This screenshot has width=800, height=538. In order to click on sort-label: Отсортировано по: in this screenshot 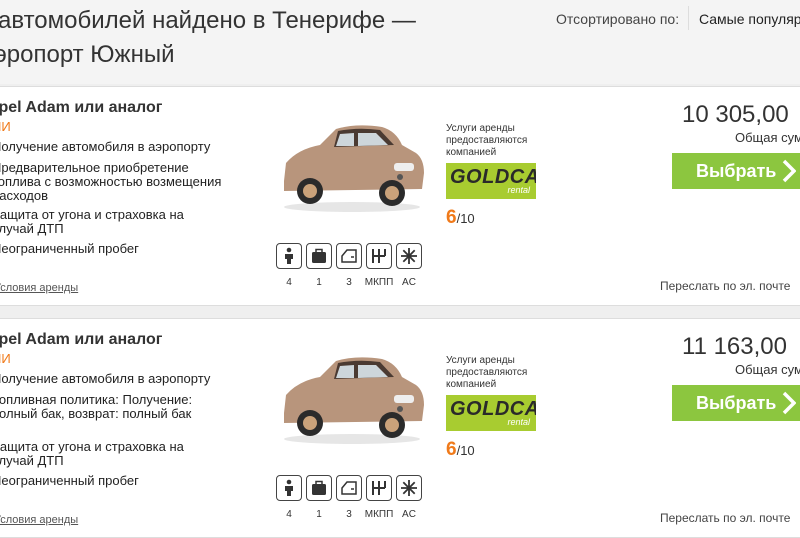, I will do `click(618, 19)`.